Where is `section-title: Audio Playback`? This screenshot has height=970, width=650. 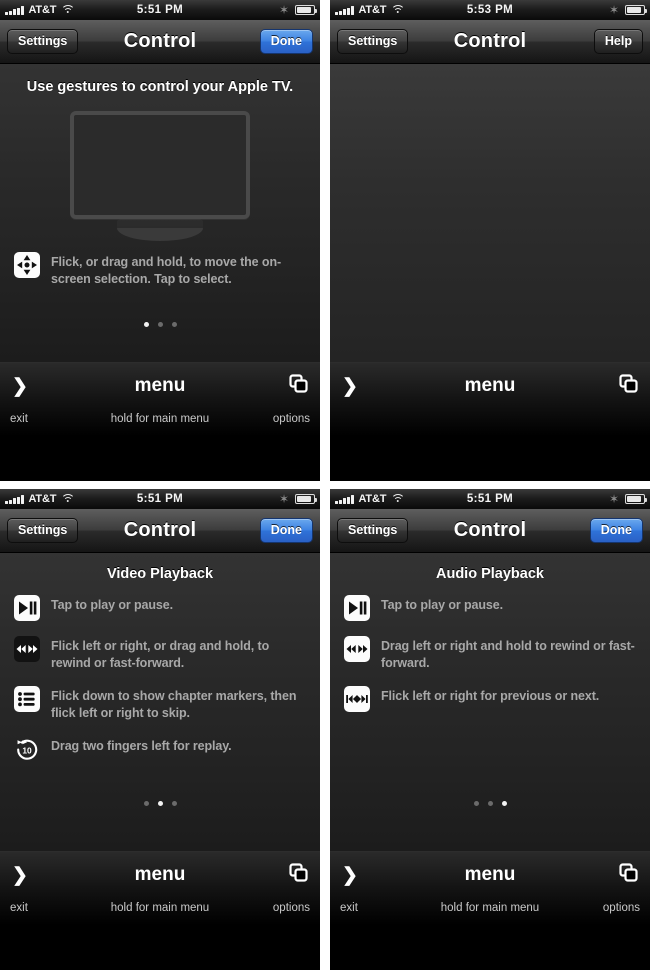
section-title: Audio Playback is located at coordinates (490, 574).